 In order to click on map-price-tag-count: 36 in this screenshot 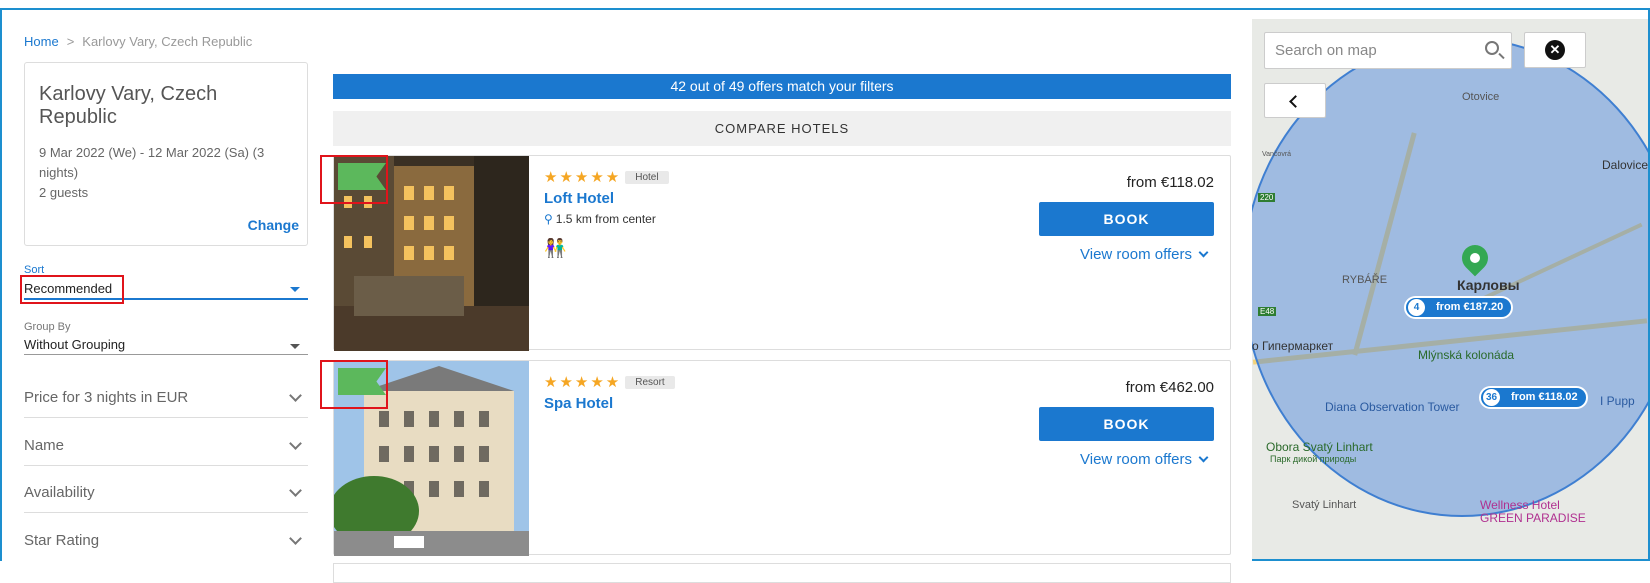, I will do `click(1491, 397)`.